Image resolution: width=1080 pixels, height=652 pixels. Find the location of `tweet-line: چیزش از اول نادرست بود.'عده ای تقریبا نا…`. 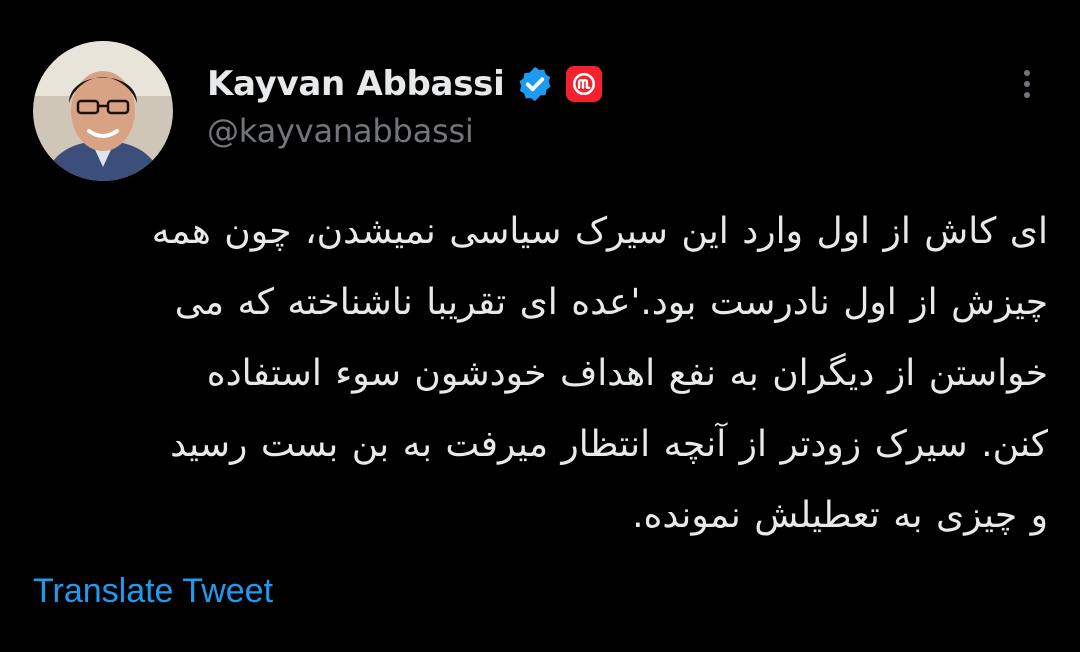

tweet-line: چیزش از اول نادرست بود.'عده ای تقریبا نا… is located at coordinates (611, 302).